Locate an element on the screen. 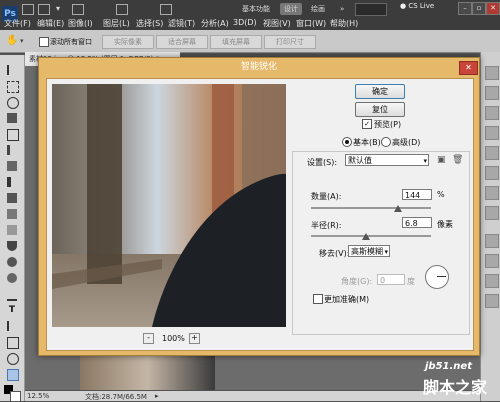  menu-image: 图像(I) is located at coordinates (80, 23).